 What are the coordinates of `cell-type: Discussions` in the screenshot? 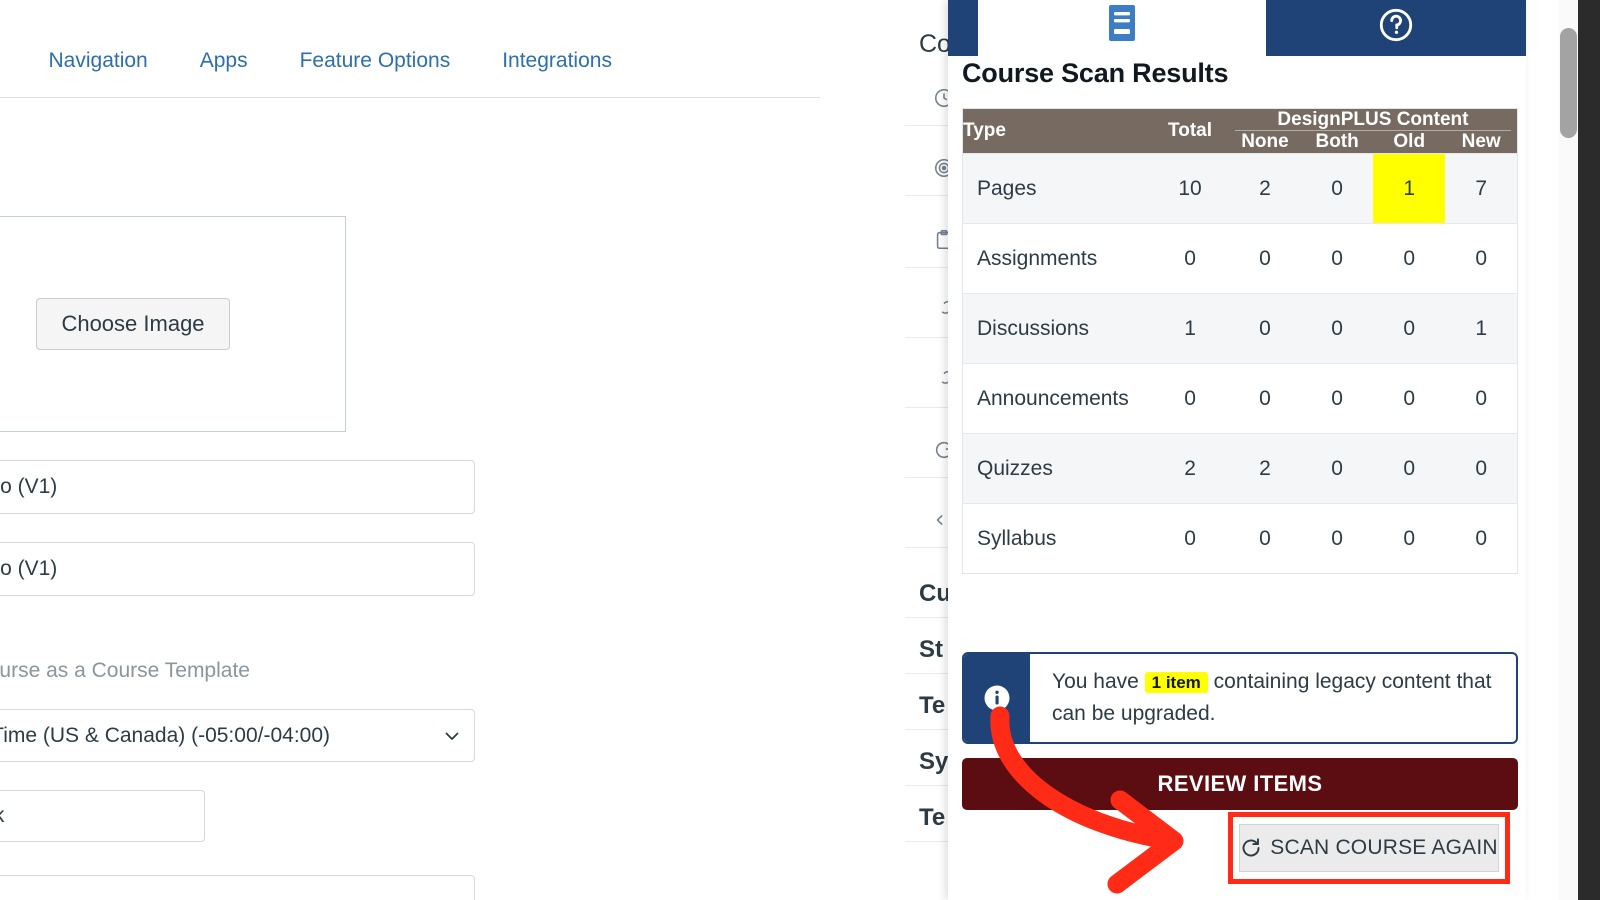 It's located at (1057, 328).